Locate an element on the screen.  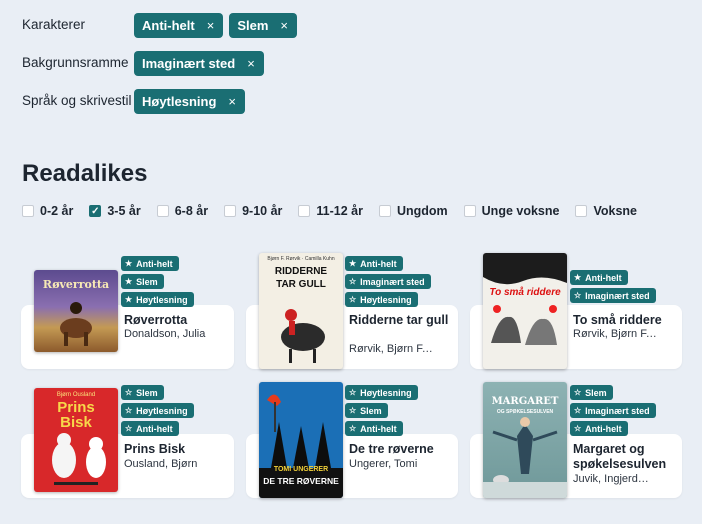
chip-slem: Slem × is located at coordinates (263, 25).